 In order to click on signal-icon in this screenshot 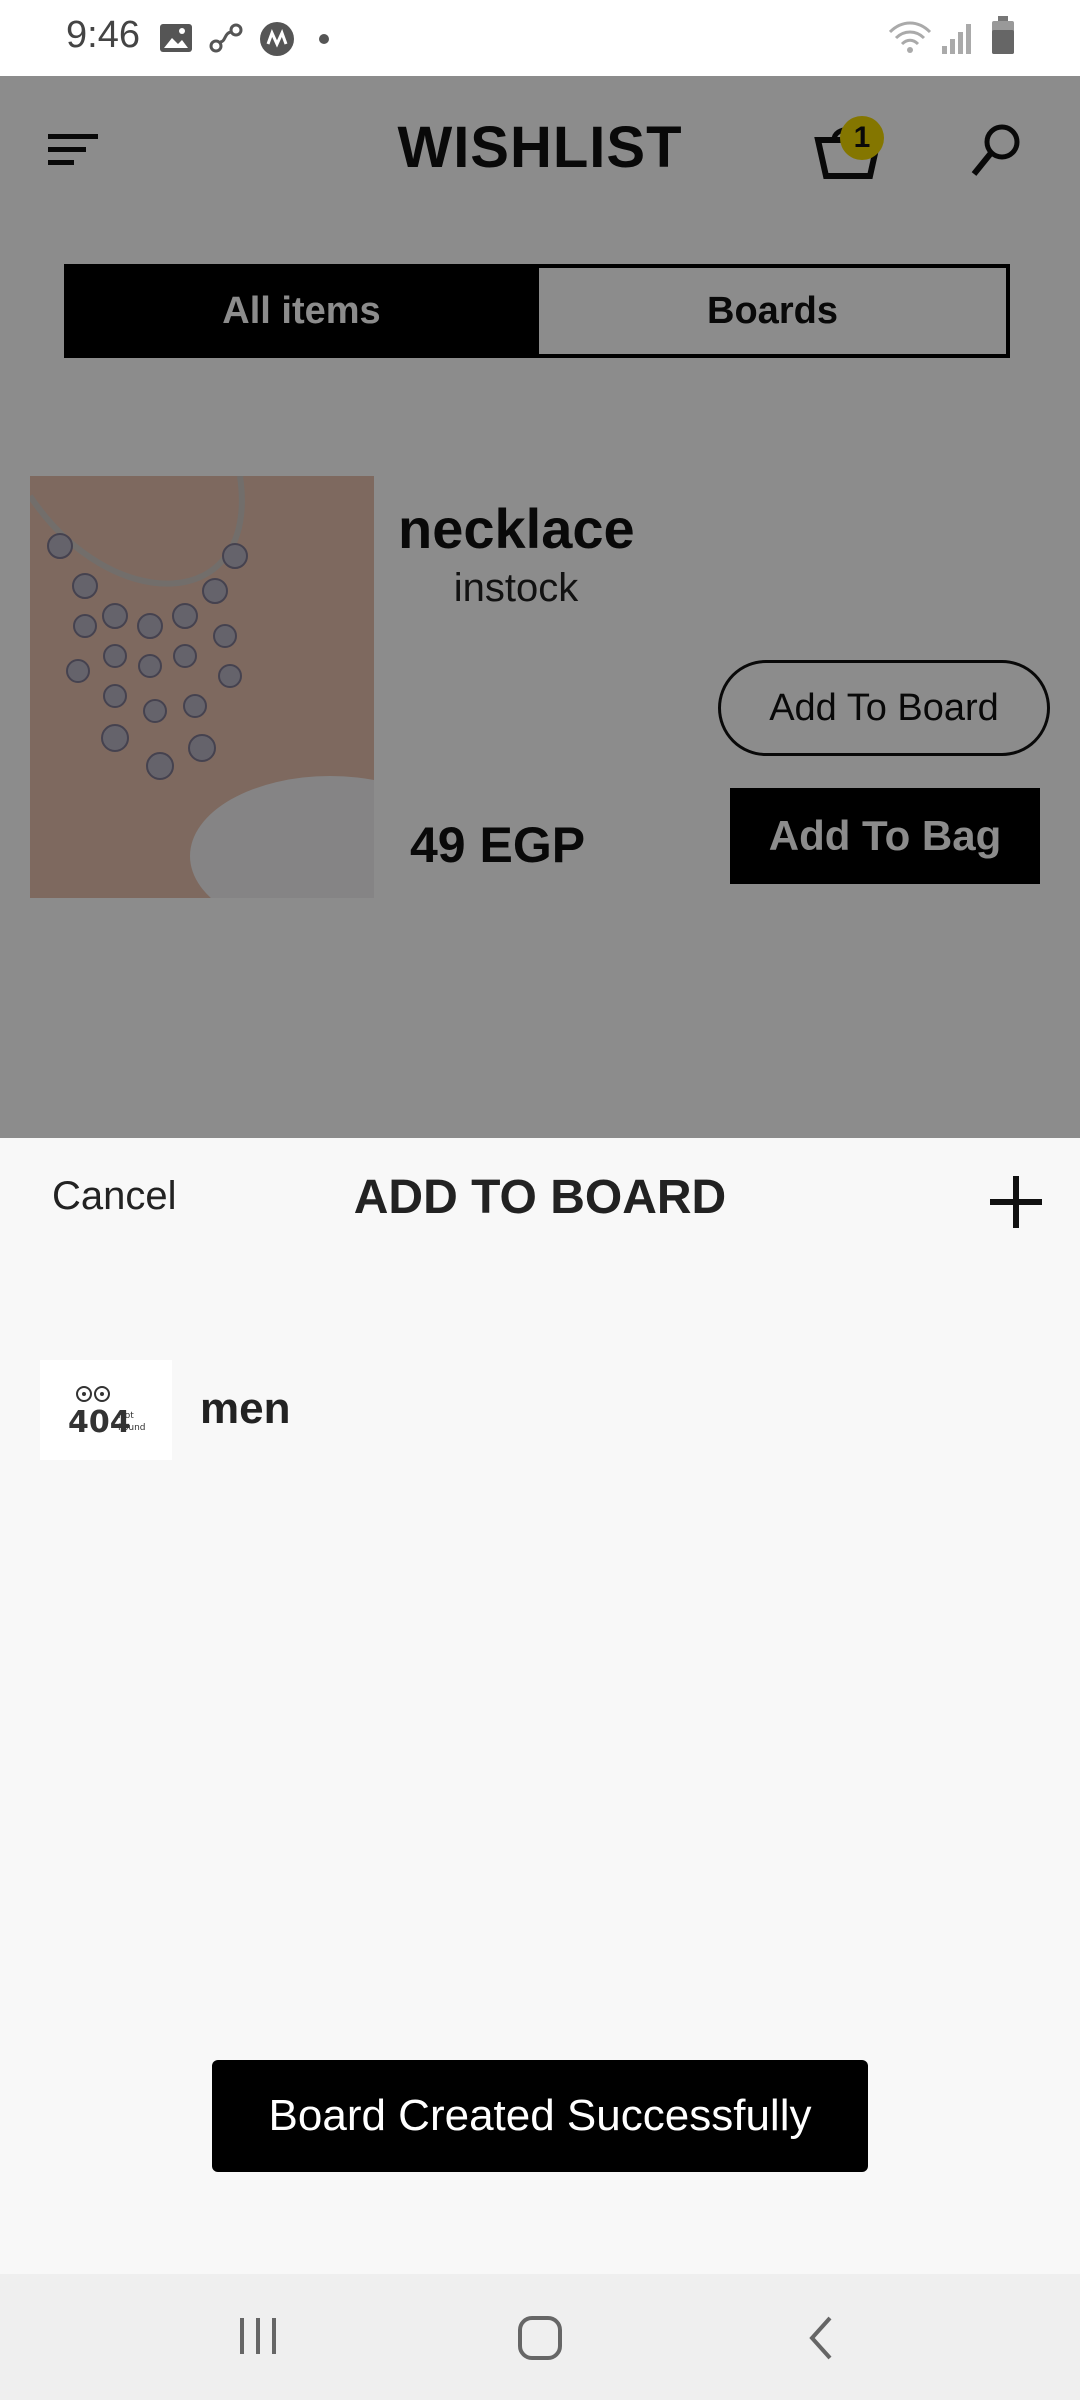, I will do `click(957, 40)`.